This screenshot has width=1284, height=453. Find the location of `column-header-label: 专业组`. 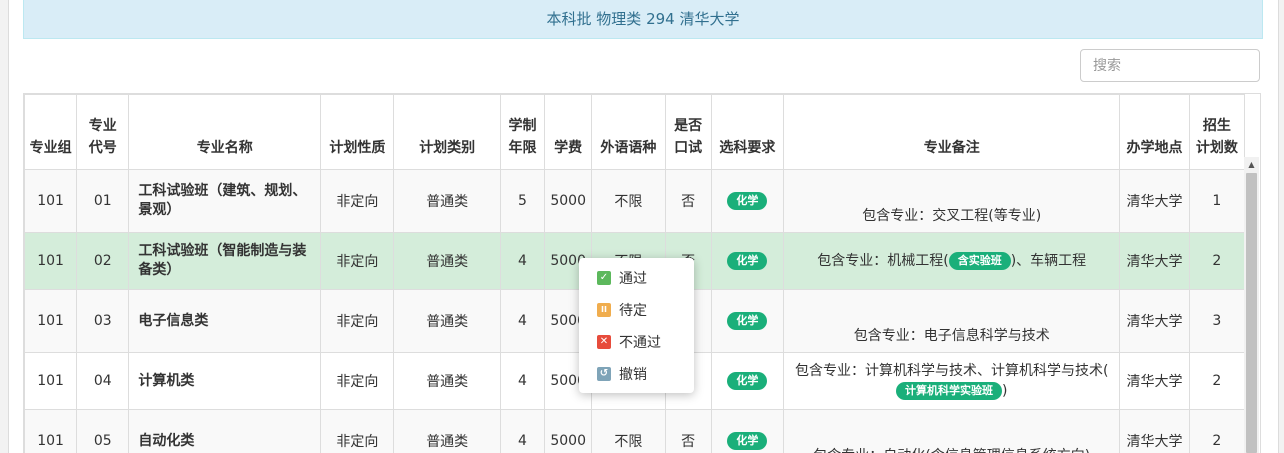

column-header-label: 专业组 is located at coordinates (50, 148).